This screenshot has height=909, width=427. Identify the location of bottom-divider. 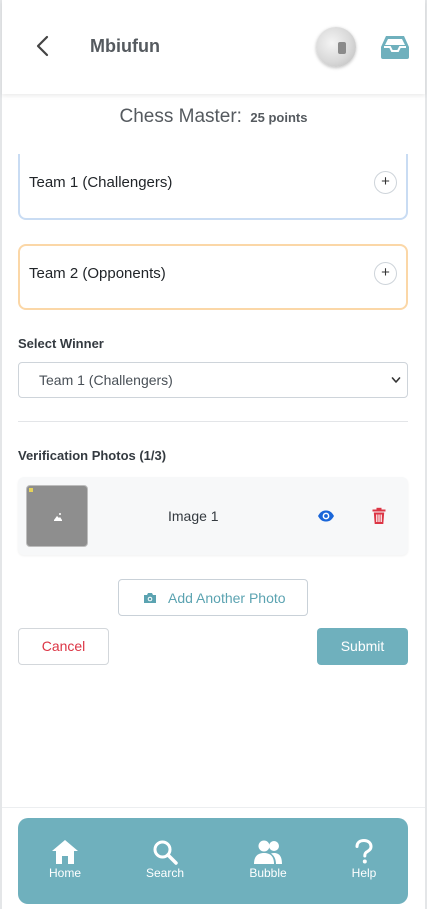
(213, 807).